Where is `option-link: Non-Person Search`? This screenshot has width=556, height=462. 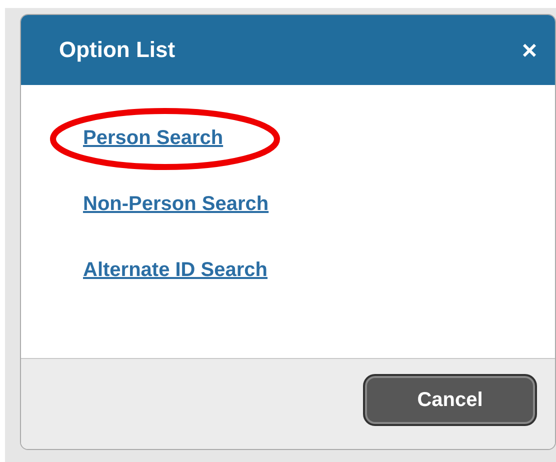 option-link: Non-Person Search is located at coordinates (176, 204).